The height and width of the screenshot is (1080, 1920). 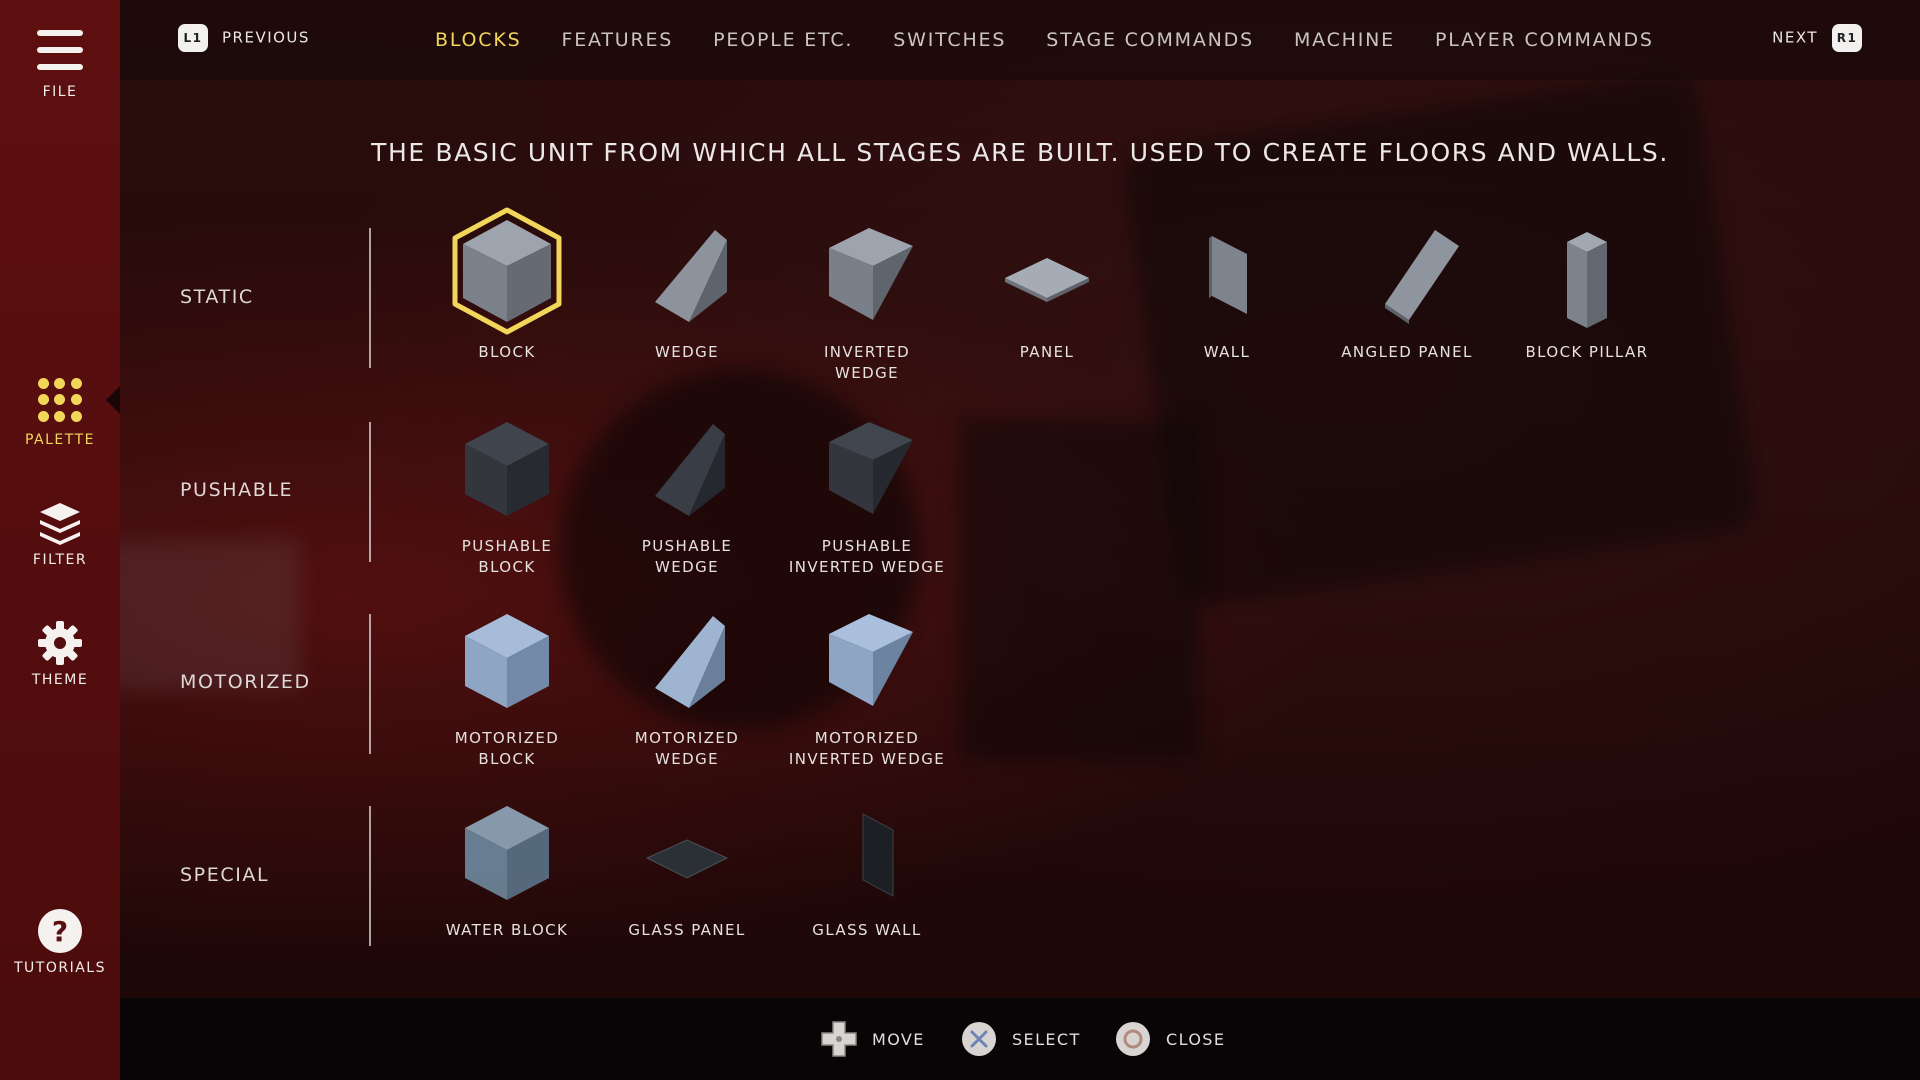 I want to click on motorized-inverted-wedge-icon, so click(x=871, y=660).